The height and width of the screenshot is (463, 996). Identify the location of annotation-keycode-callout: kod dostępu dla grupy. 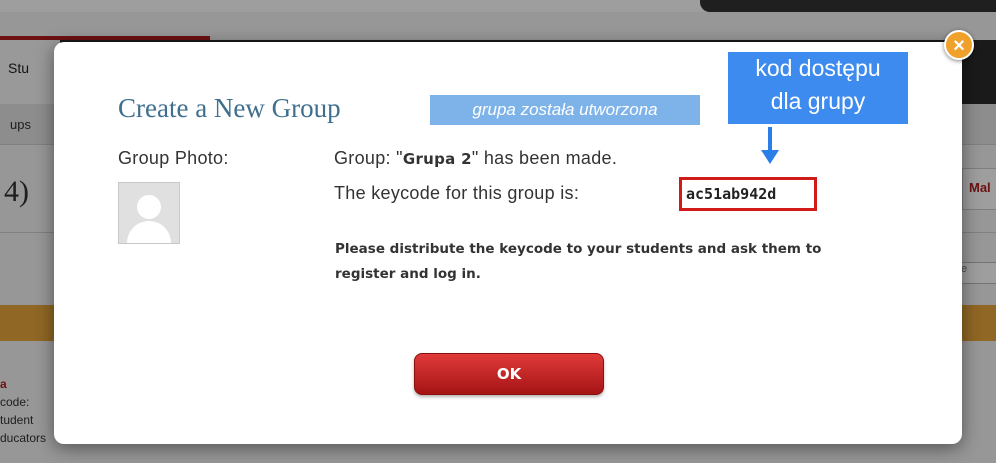
(818, 88).